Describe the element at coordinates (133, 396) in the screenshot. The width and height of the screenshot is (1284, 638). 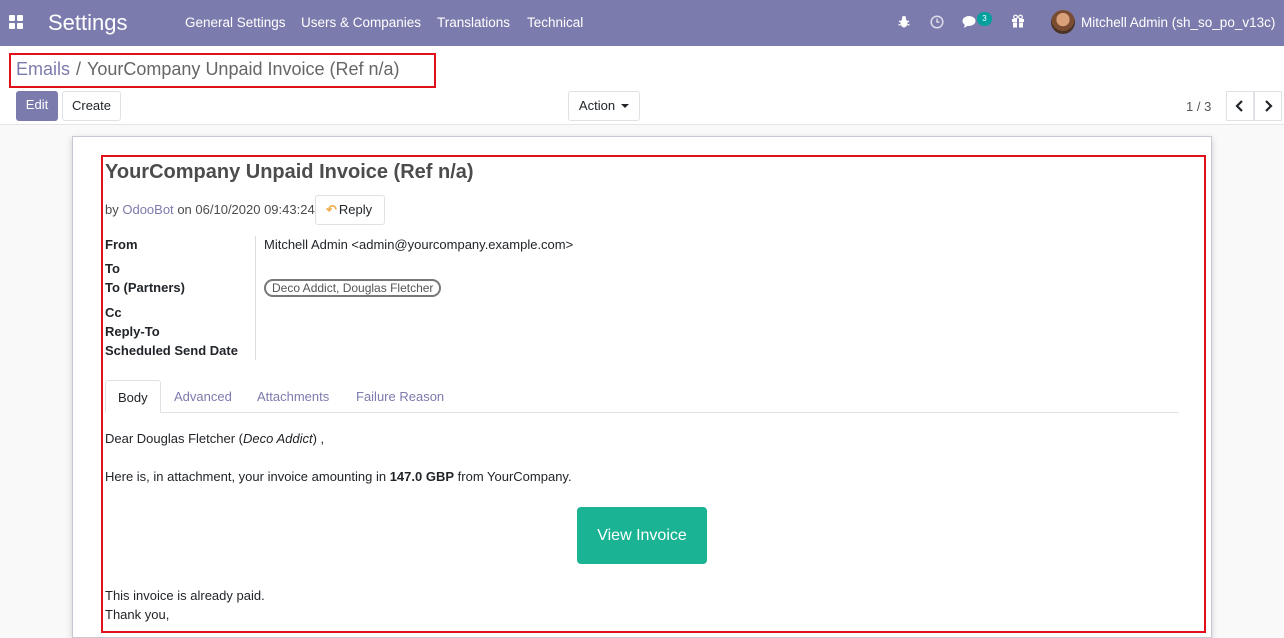
I see `tab-body: Body` at that location.